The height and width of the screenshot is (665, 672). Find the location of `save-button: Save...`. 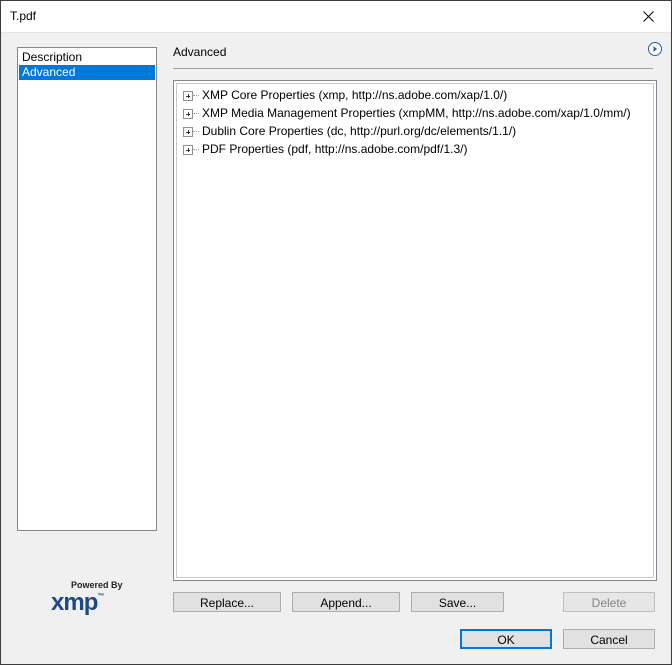

save-button: Save... is located at coordinates (457, 602).